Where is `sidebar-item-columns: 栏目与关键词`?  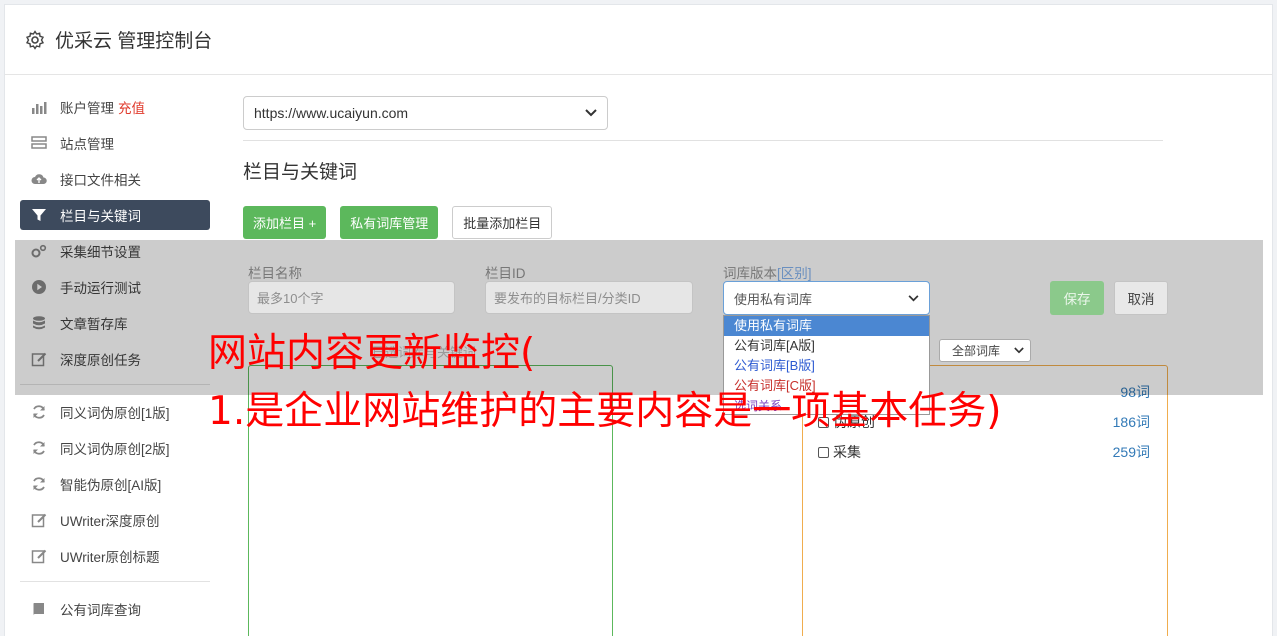 sidebar-item-columns: 栏目与关键词 is located at coordinates (115, 215).